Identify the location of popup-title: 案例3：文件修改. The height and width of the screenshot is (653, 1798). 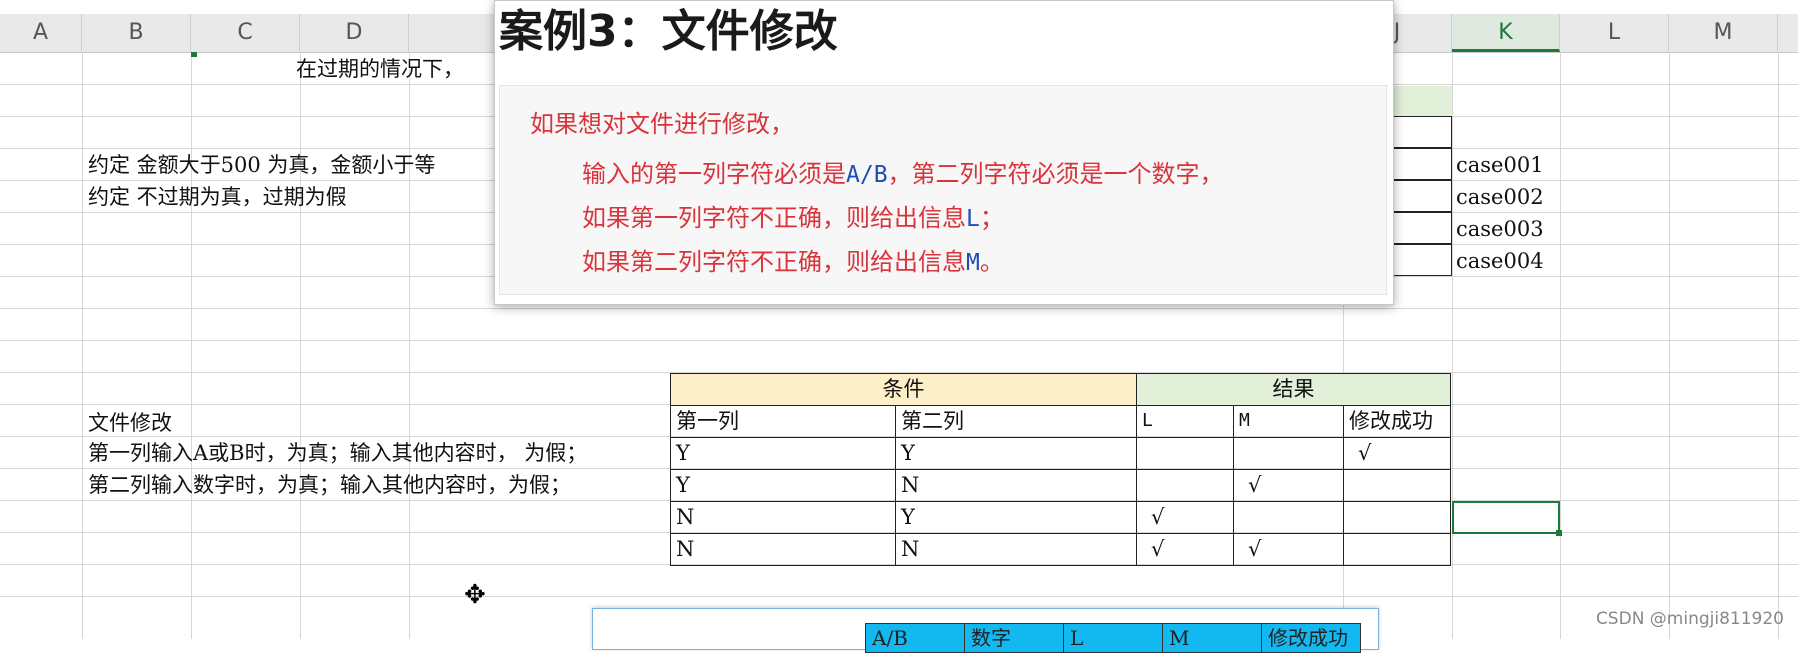
(668, 31).